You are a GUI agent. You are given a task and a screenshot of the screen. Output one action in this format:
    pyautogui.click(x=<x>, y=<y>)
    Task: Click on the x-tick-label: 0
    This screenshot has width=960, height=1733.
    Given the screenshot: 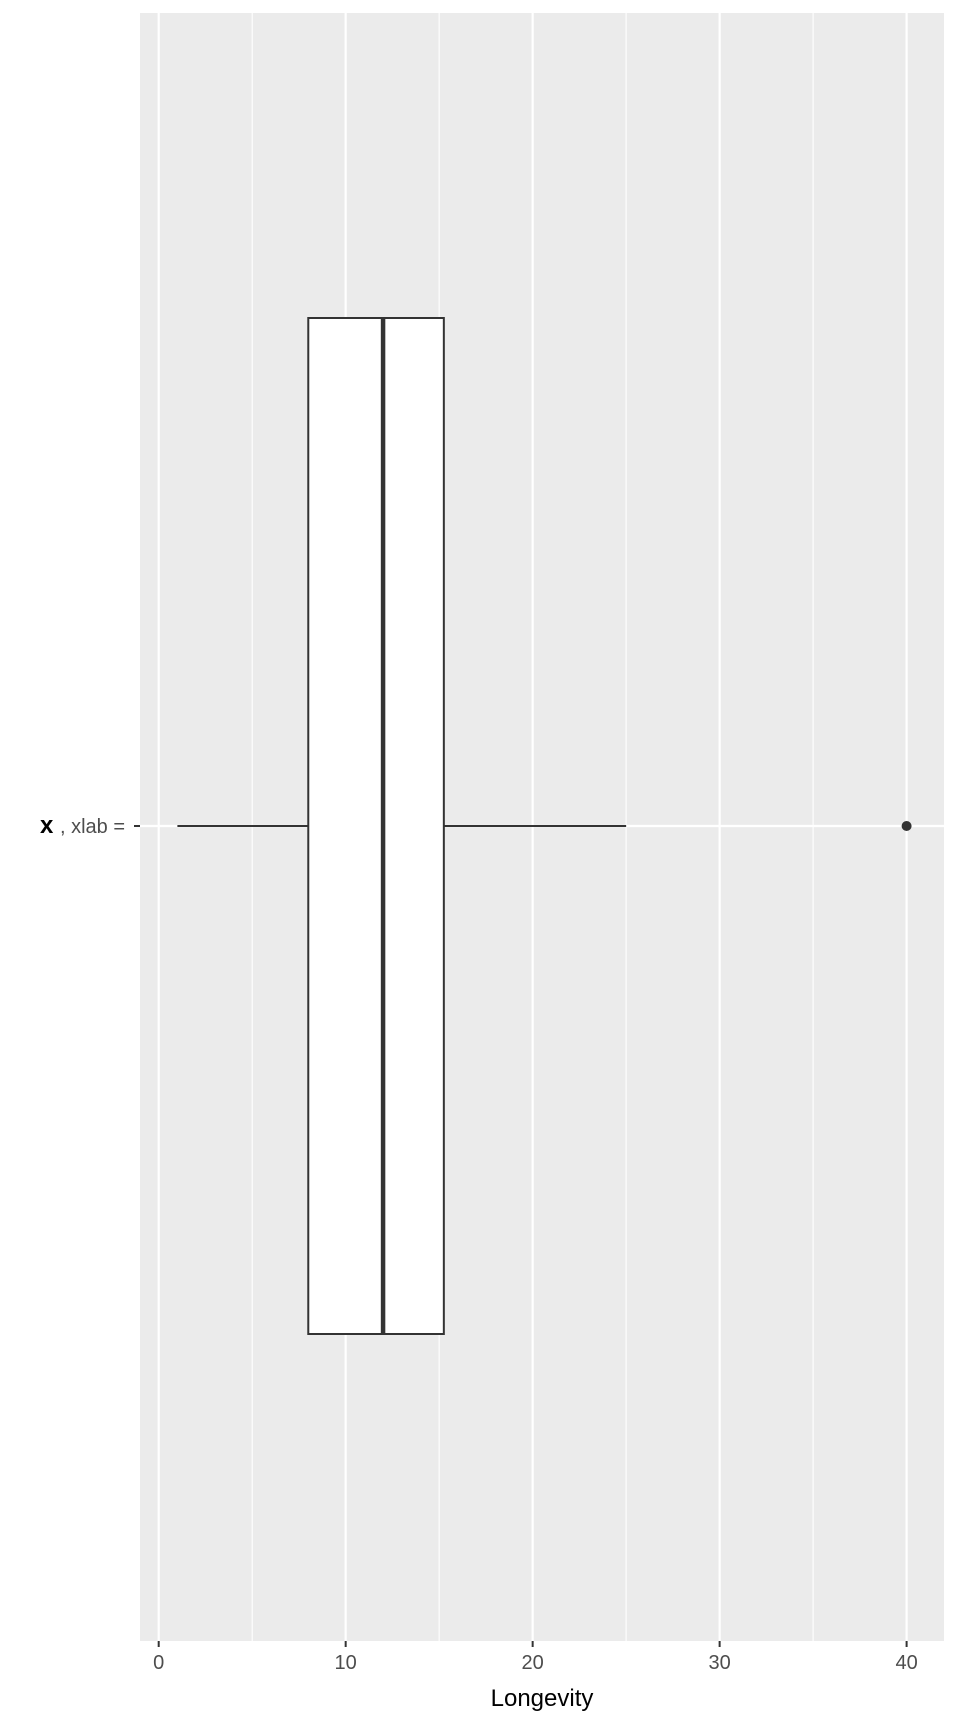 What is the action you would take?
    pyautogui.click(x=158, y=1663)
    